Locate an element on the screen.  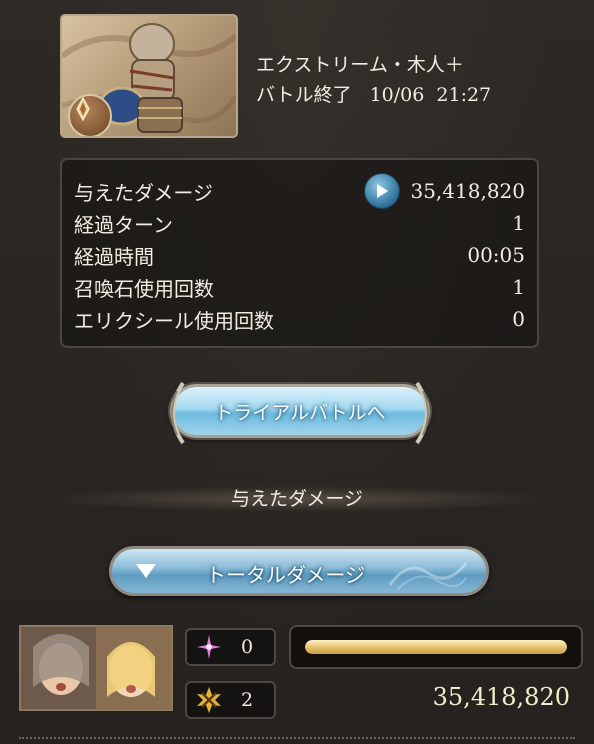
stat-pill-sparkle: 0 is located at coordinates (230, 647).